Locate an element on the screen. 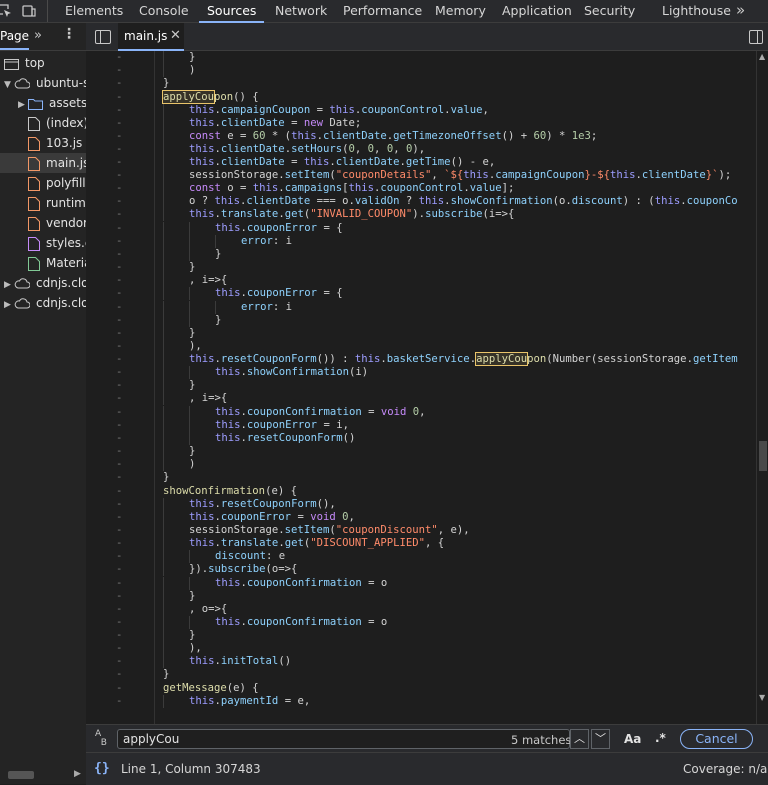 Image resolution: width=768 pixels, height=785 pixels. search-input is located at coordinates (343, 739).